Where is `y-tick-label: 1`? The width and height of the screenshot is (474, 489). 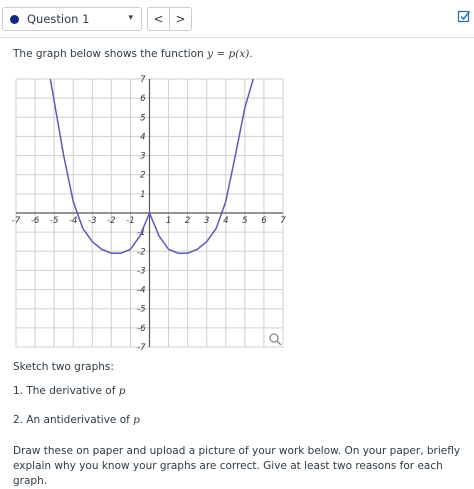
y-tick-label: 1 is located at coordinates (142, 195).